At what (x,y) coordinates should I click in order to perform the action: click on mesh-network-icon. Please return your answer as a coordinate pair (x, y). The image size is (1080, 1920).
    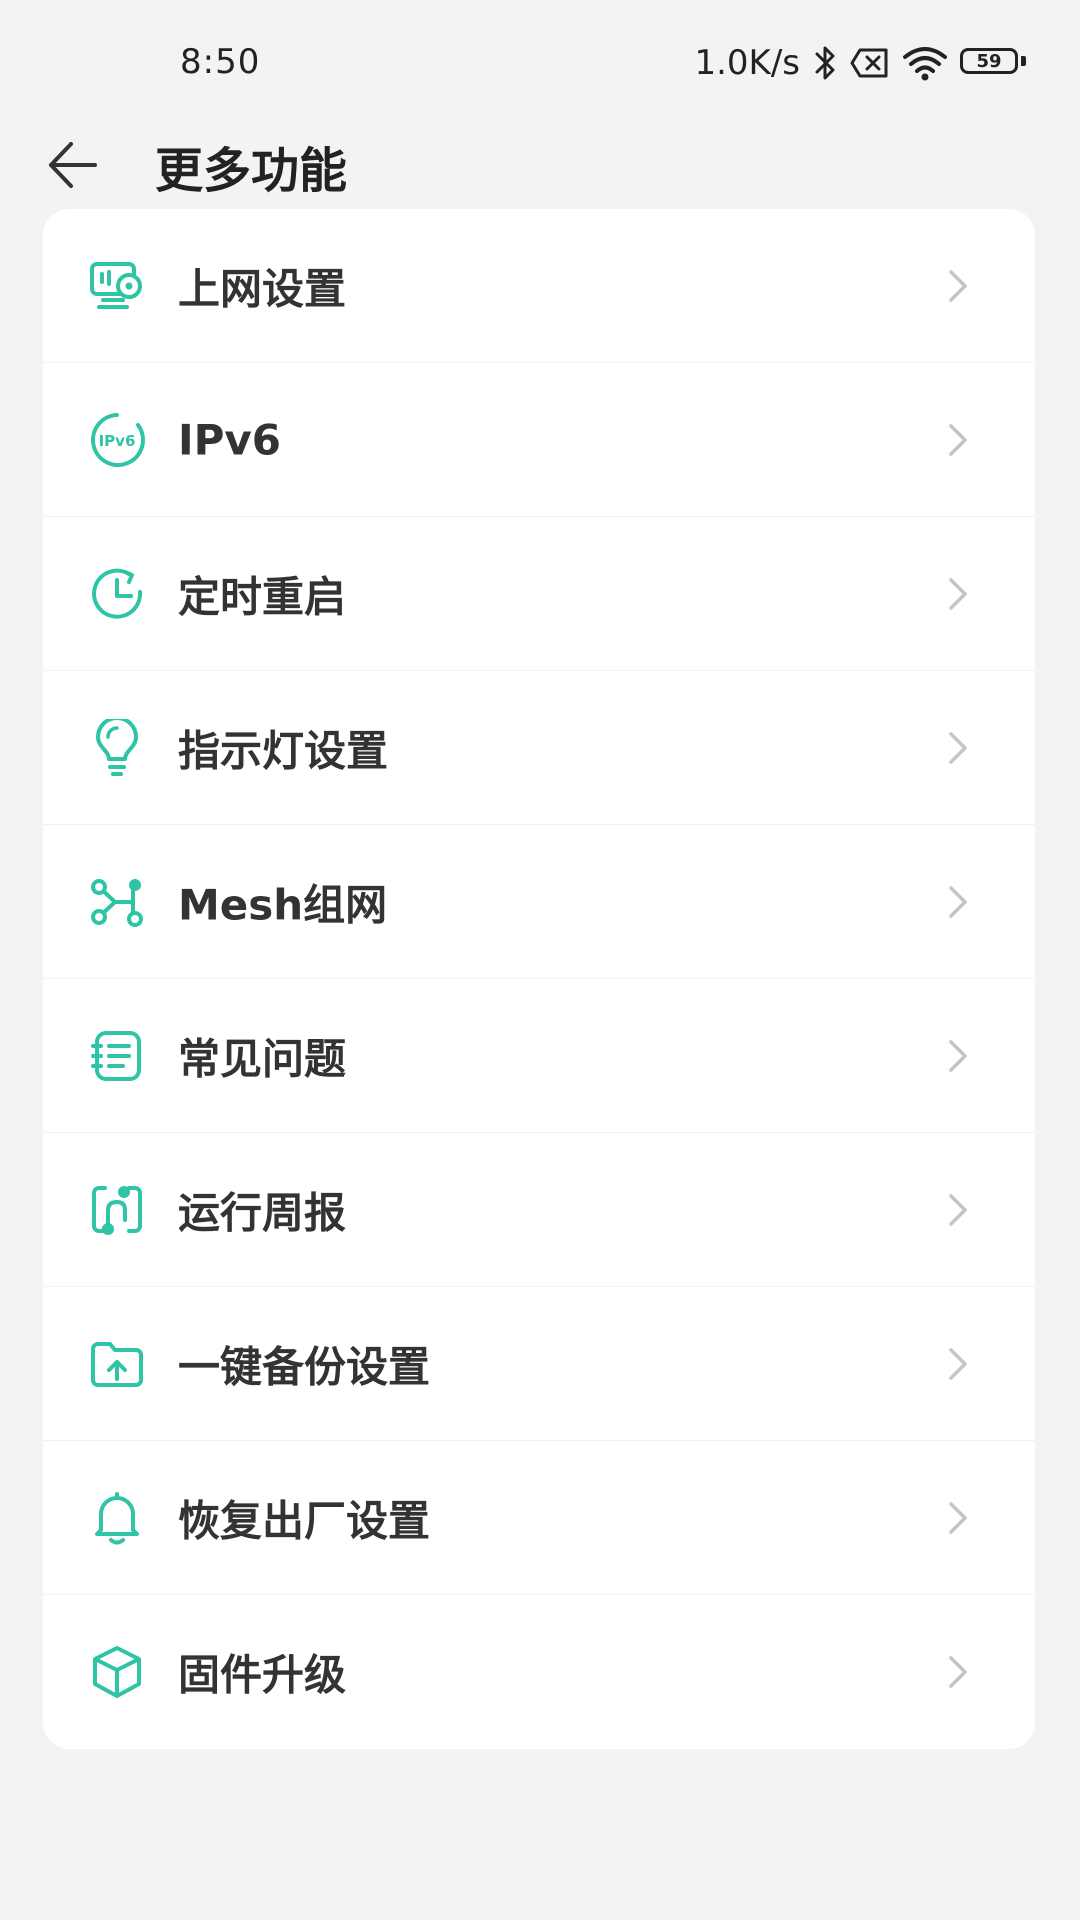
    Looking at the image, I should click on (117, 902).